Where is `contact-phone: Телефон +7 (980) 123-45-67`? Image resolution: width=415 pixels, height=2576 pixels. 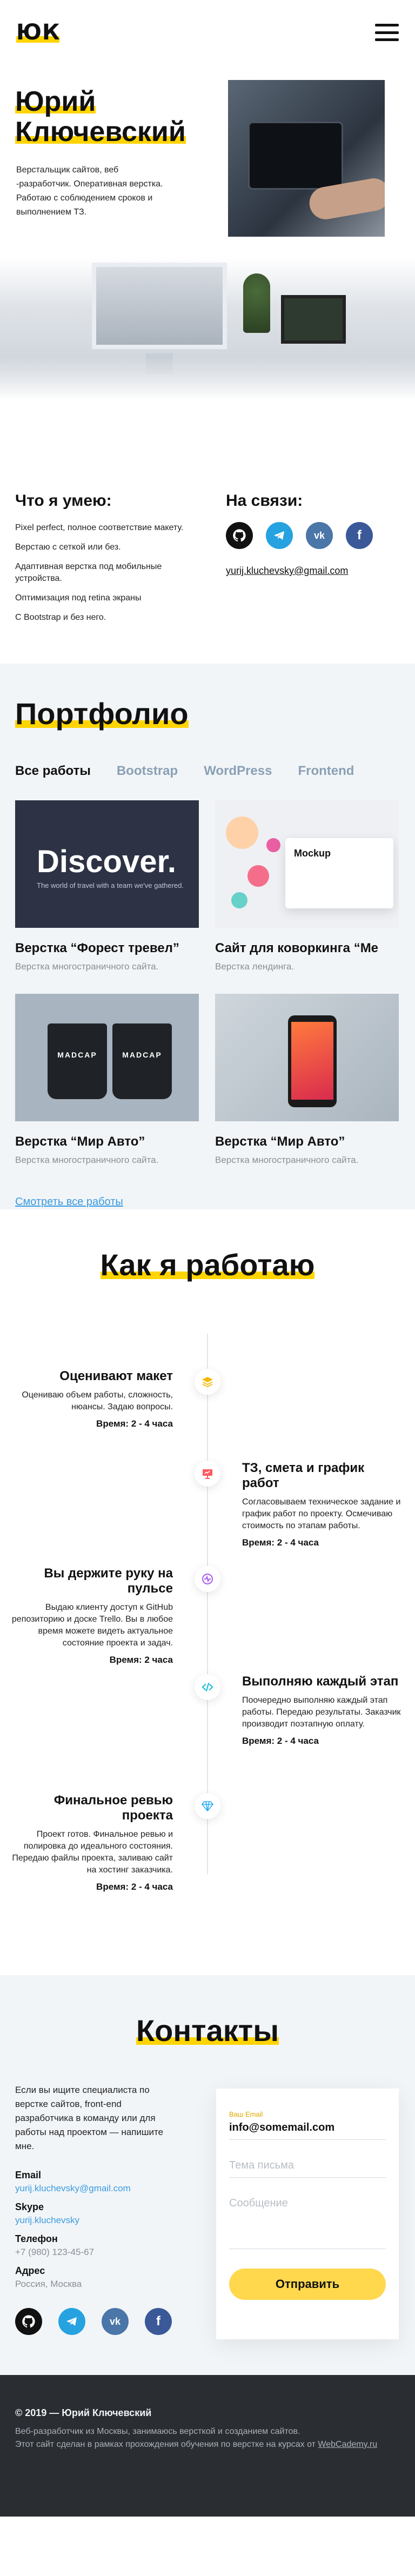
contact-phone: Телефон +7 (980) 123-45-67 is located at coordinates (55, 2245).